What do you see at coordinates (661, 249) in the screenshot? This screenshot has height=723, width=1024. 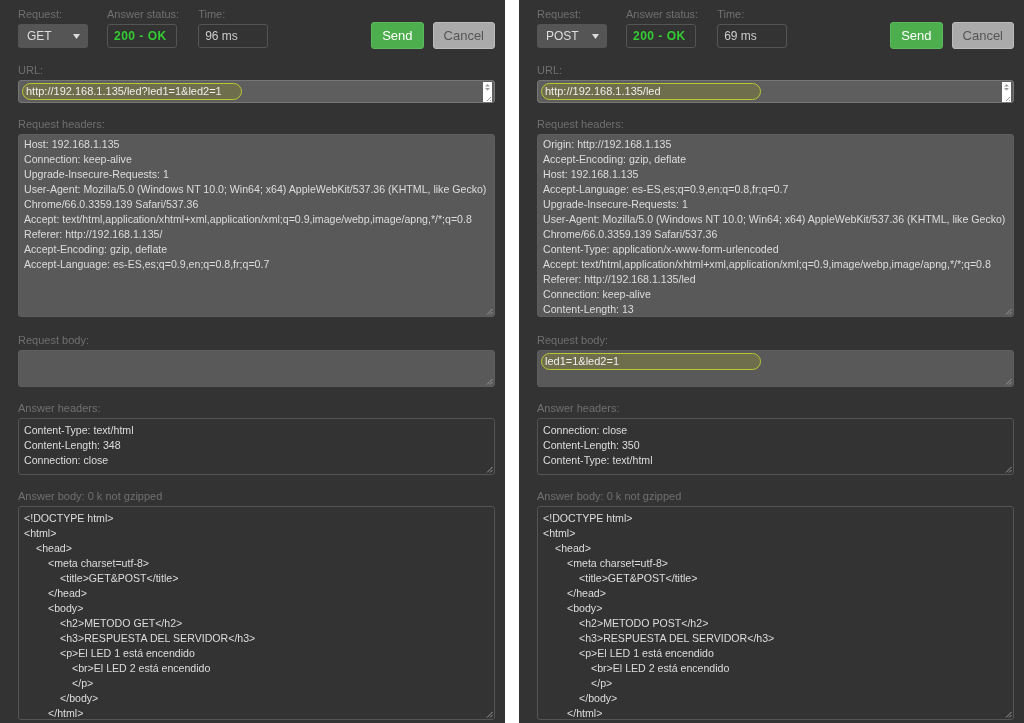 I see `header-line: Content-Type: application/x-www-form-urlencoded` at bounding box center [661, 249].